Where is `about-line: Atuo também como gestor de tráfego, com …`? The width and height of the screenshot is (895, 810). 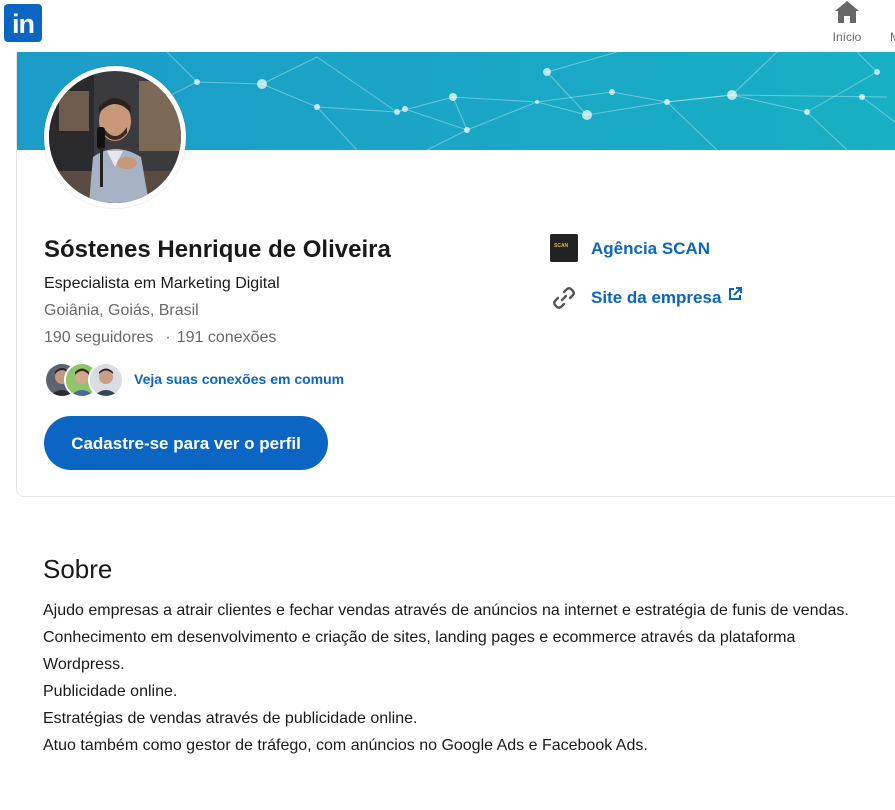
about-line: Atuo também como gestor de tráfego, com … is located at coordinates (345, 745).